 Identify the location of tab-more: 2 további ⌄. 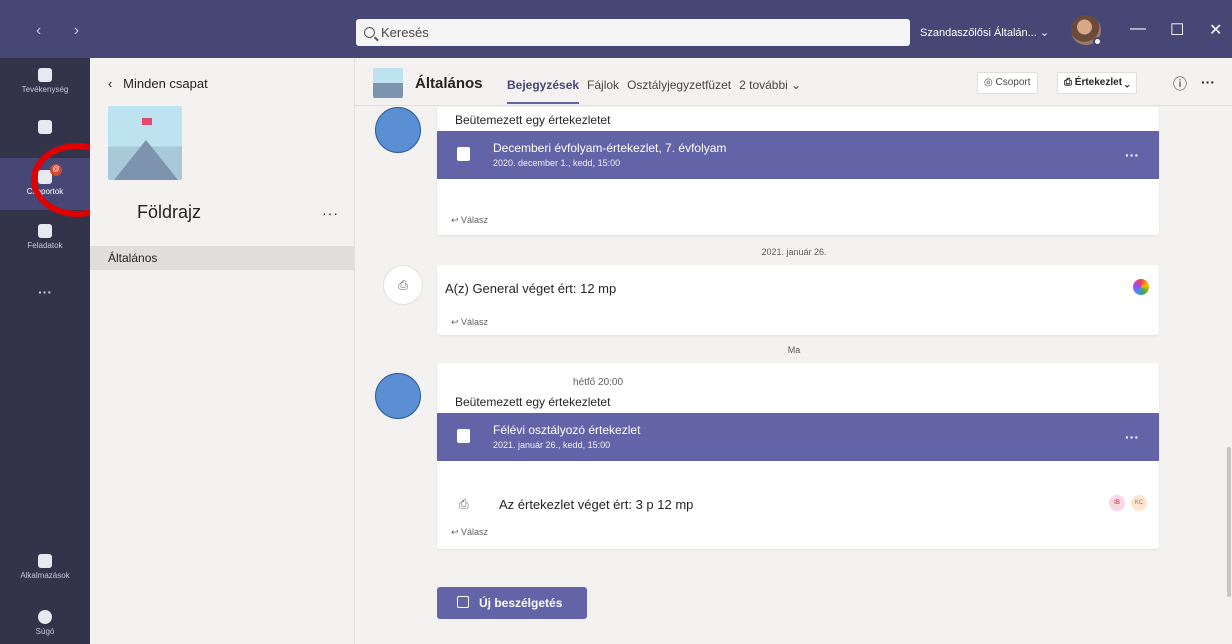
(770, 91).